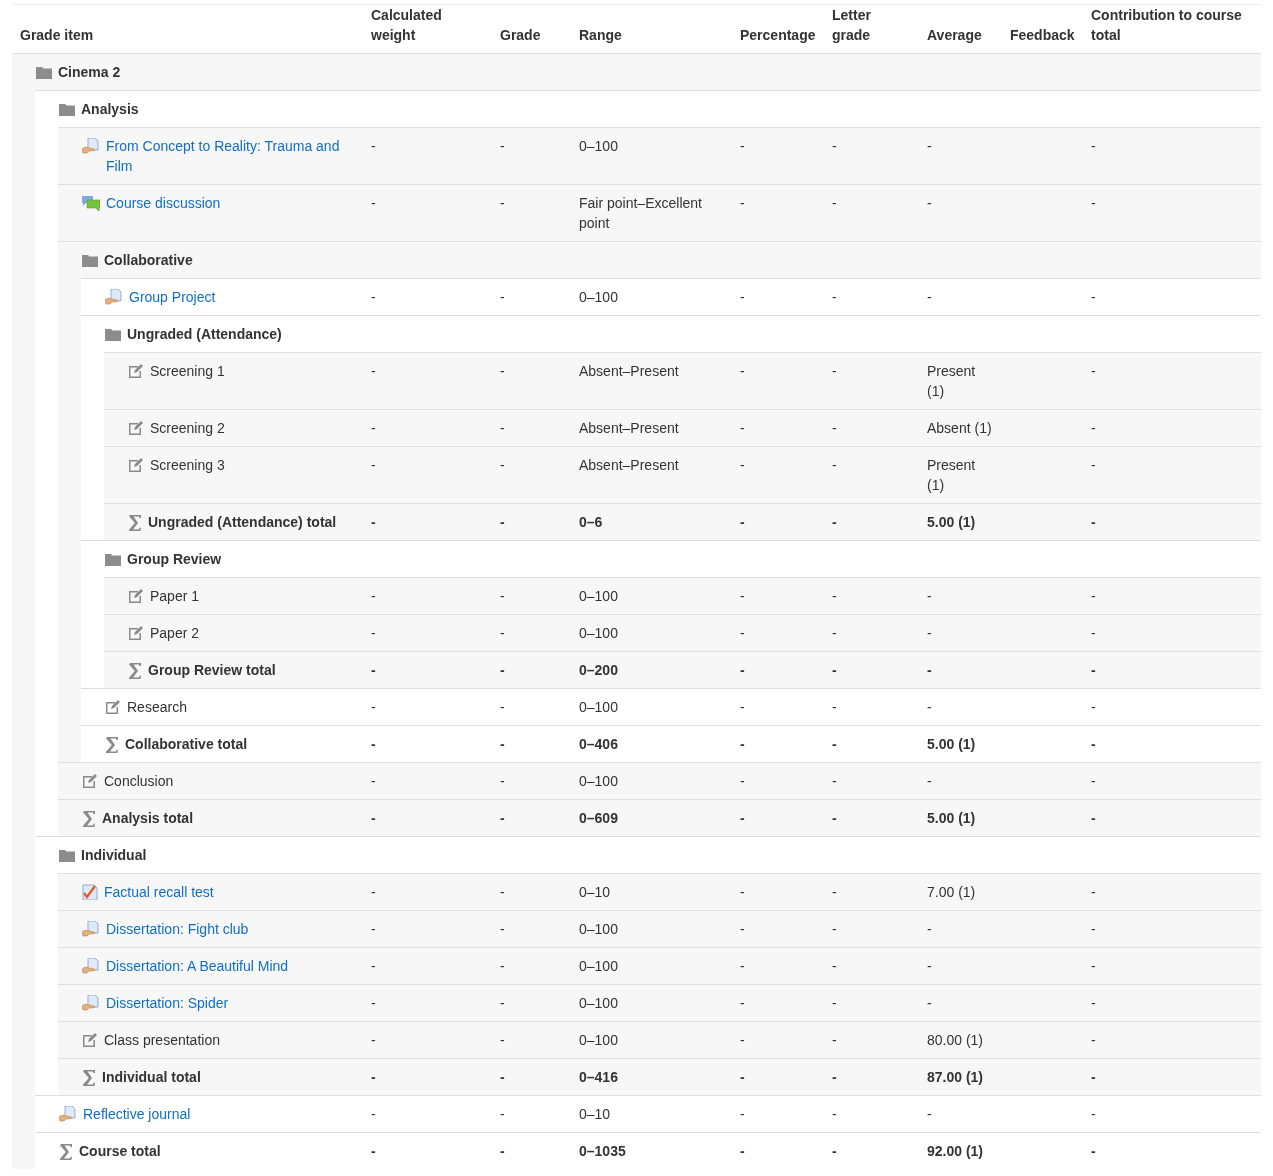 This screenshot has width=1273, height=1176. What do you see at coordinates (110, 109) in the screenshot?
I see `category-name: Analysis` at bounding box center [110, 109].